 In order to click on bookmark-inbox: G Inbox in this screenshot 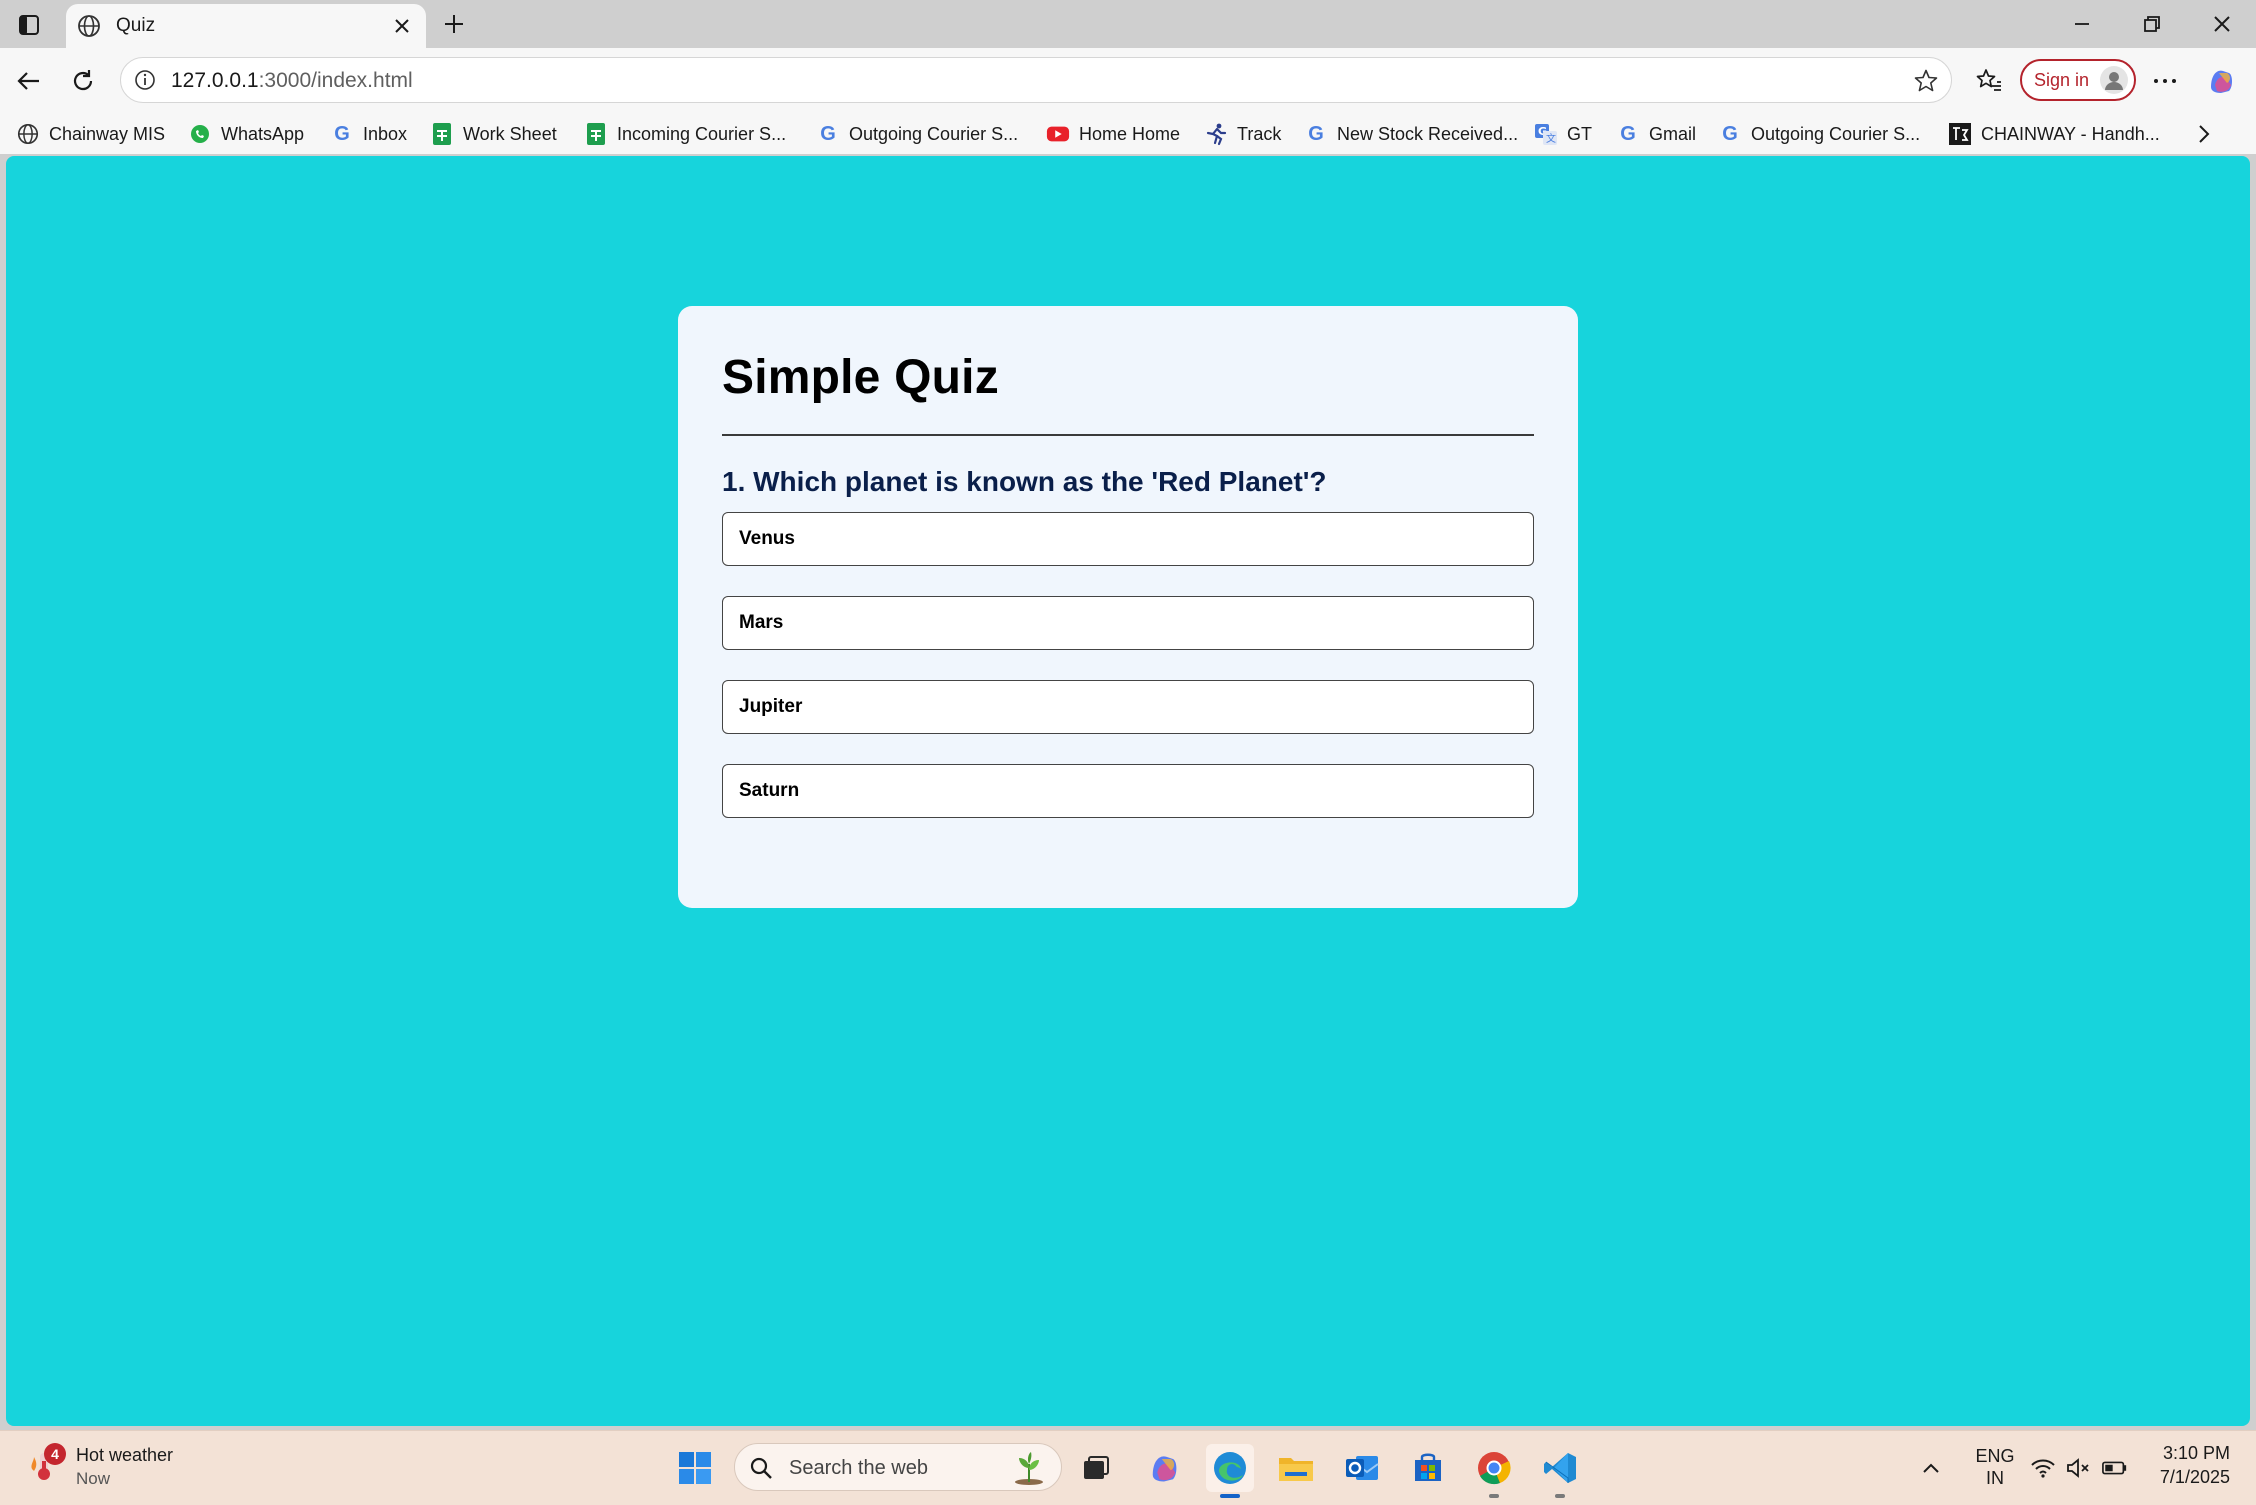, I will do `click(368, 134)`.